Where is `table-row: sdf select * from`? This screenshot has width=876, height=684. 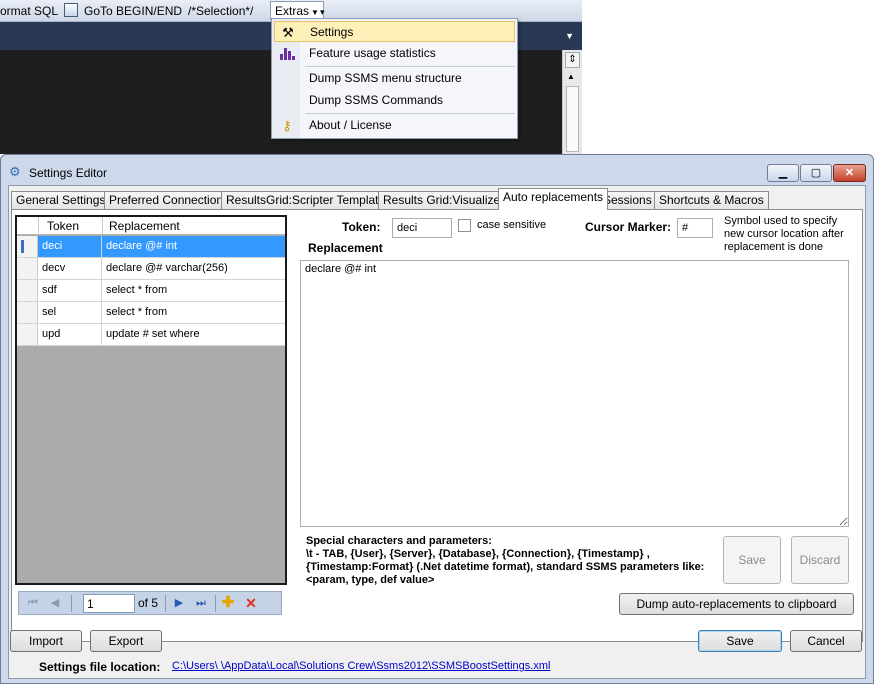
table-row: sdf select * from is located at coordinates (151, 291).